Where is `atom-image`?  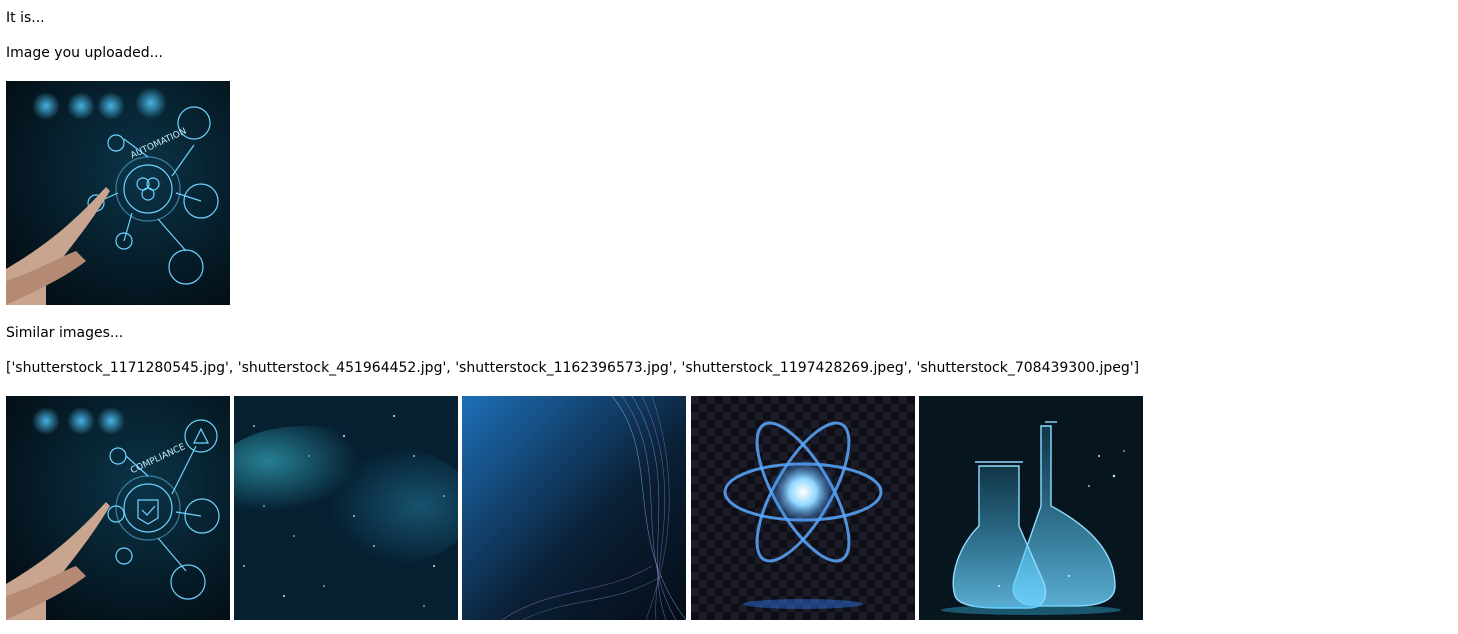
atom-image is located at coordinates (803, 508).